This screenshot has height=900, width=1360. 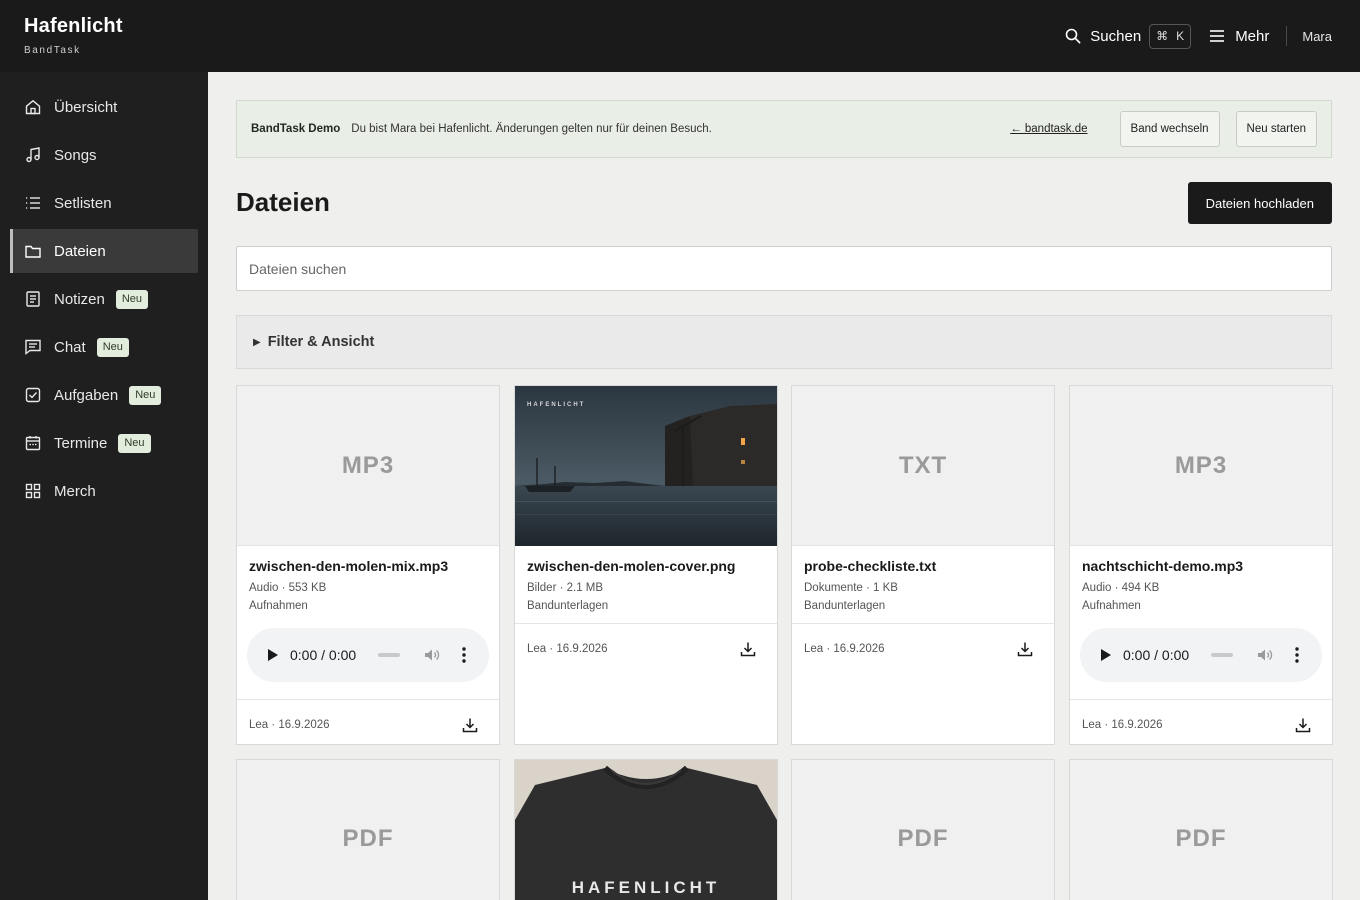 What do you see at coordinates (33, 395) in the screenshot?
I see `checkbox-icon` at bounding box center [33, 395].